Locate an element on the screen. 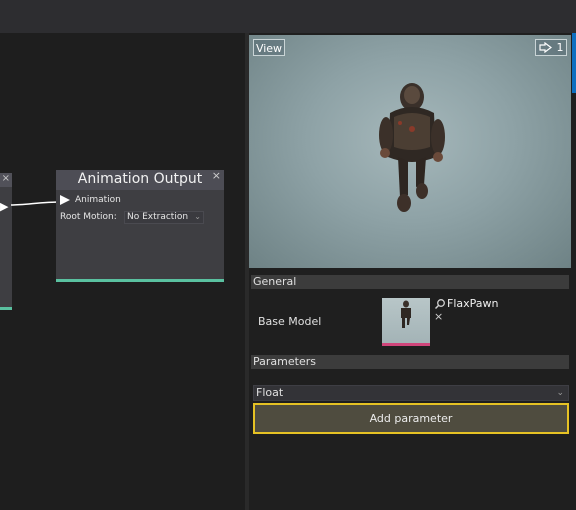 The height and width of the screenshot is (510, 576). view-menu-button: View is located at coordinates (269, 47).